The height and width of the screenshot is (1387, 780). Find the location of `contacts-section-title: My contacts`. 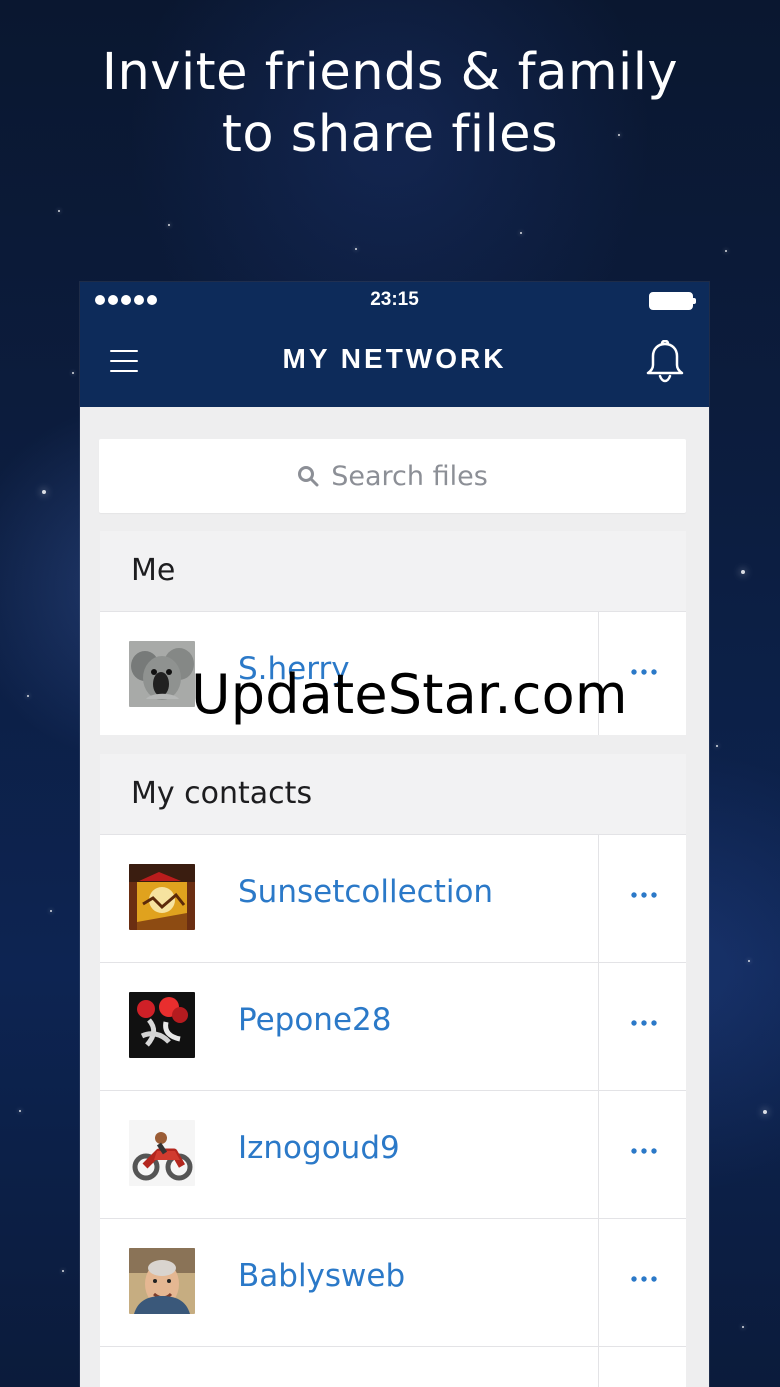

contacts-section-title: My contacts is located at coordinates (393, 794).